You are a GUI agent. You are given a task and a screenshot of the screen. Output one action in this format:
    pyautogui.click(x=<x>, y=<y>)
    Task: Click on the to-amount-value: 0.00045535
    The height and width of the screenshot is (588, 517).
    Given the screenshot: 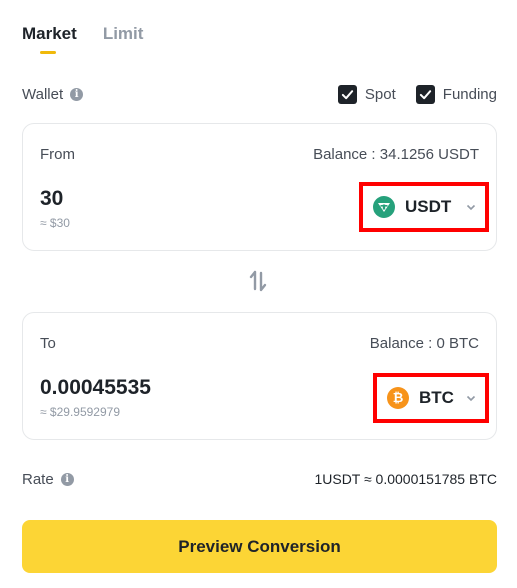 What is the action you would take?
    pyautogui.click(x=95, y=388)
    